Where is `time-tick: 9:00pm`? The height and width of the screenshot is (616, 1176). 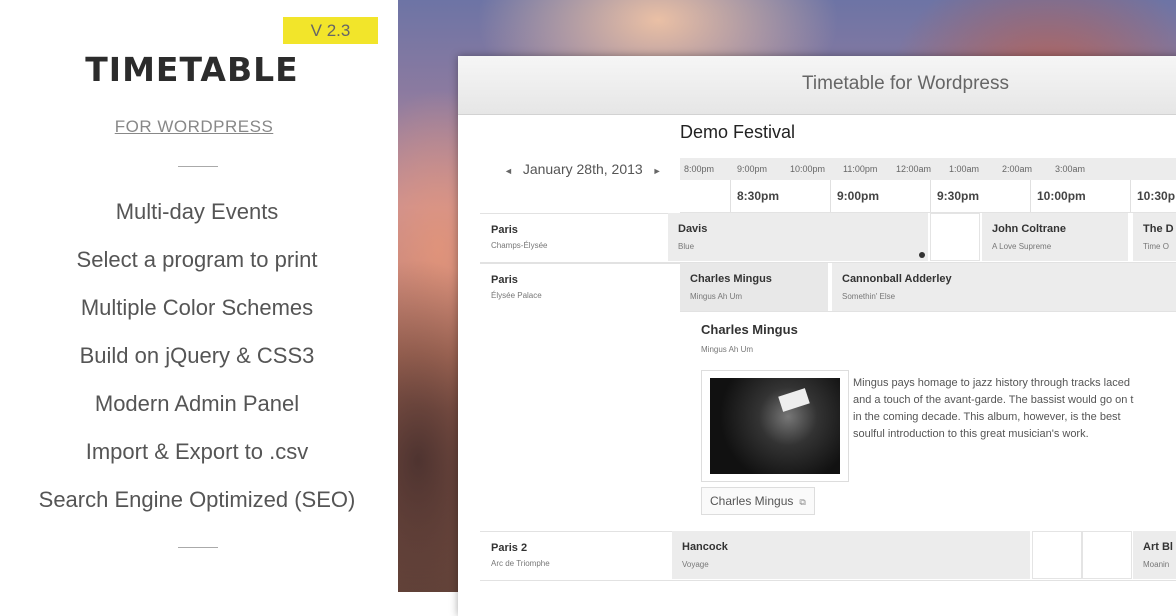 time-tick: 9:00pm is located at coordinates (854, 196).